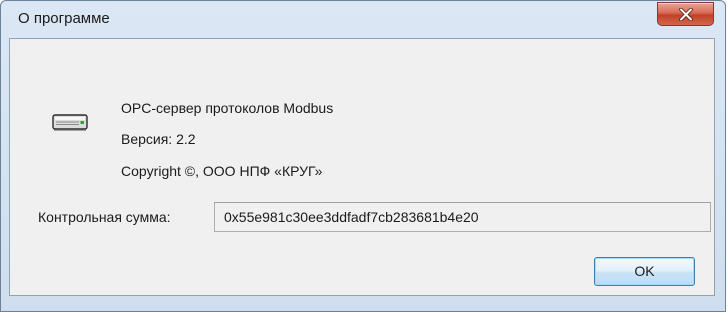  Describe the element at coordinates (104, 217) in the screenshot. I see `checksum-label: Контрольная сумма:` at that location.